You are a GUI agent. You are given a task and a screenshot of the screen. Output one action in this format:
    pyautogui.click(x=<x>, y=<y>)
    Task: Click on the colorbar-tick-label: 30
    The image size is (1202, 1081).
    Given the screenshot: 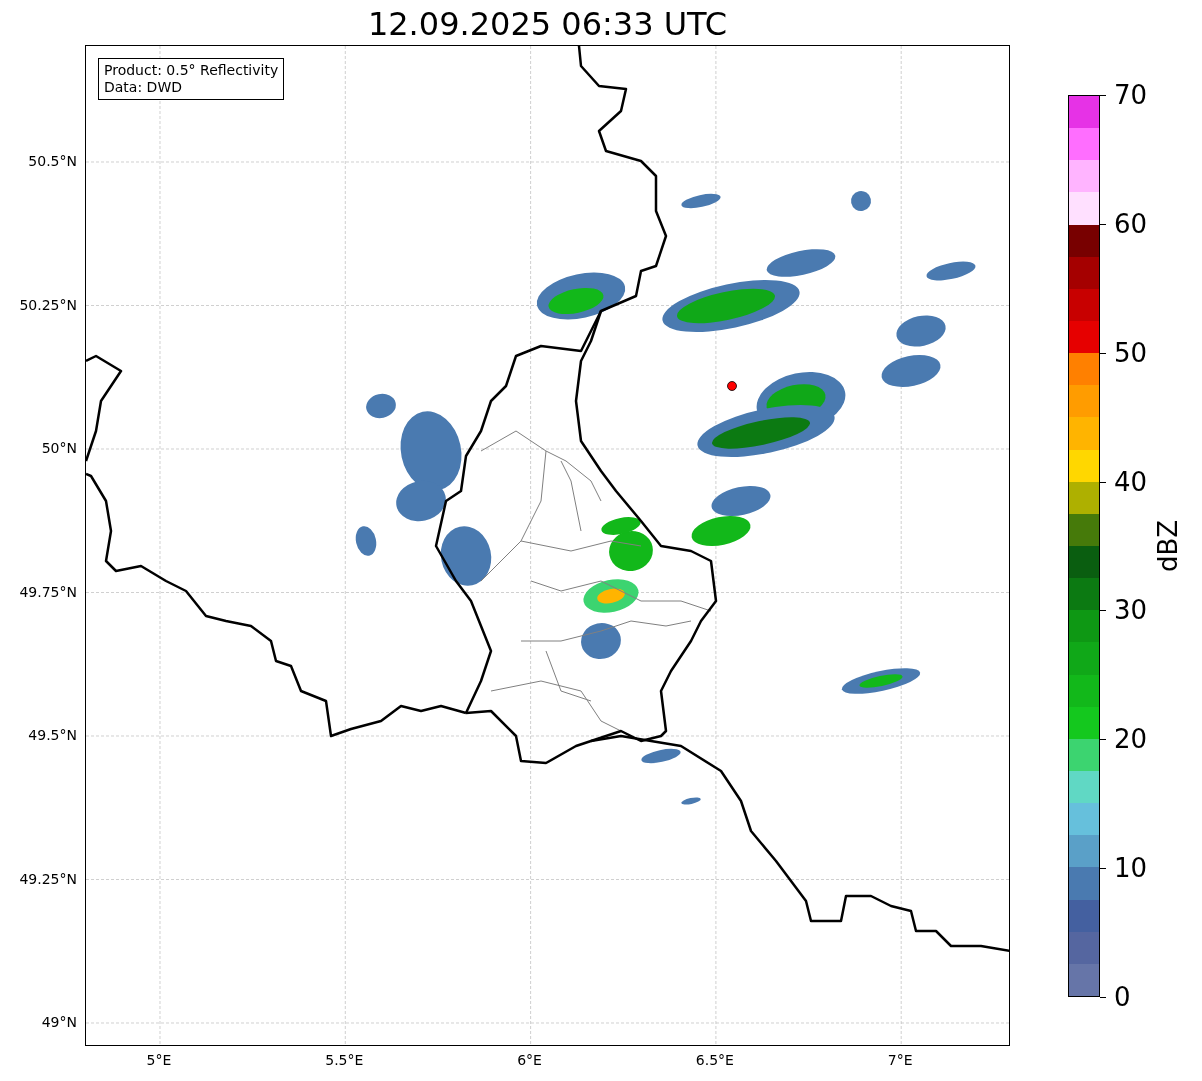 What is the action you would take?
    pyautogui.click(x=1131, y=610)
    